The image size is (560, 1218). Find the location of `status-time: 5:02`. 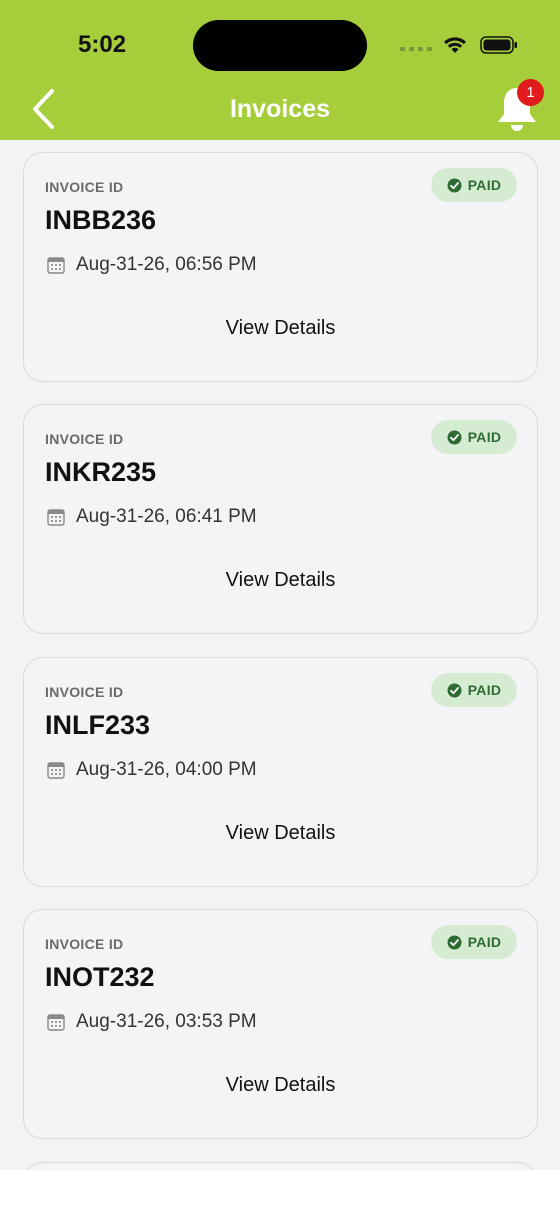

status-time: 5:02 is located at coordinates (102, 44).